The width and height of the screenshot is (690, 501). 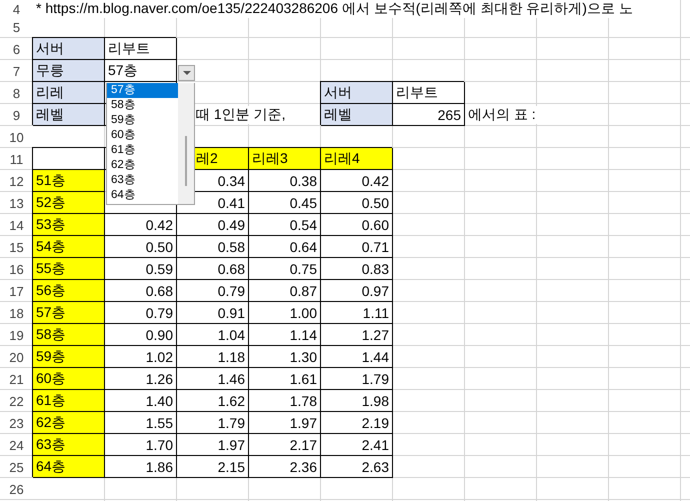 What do you see at coordinates (16, 9) in the screenshot?
I see `row-number: 4` at bounding box center [16, 9].